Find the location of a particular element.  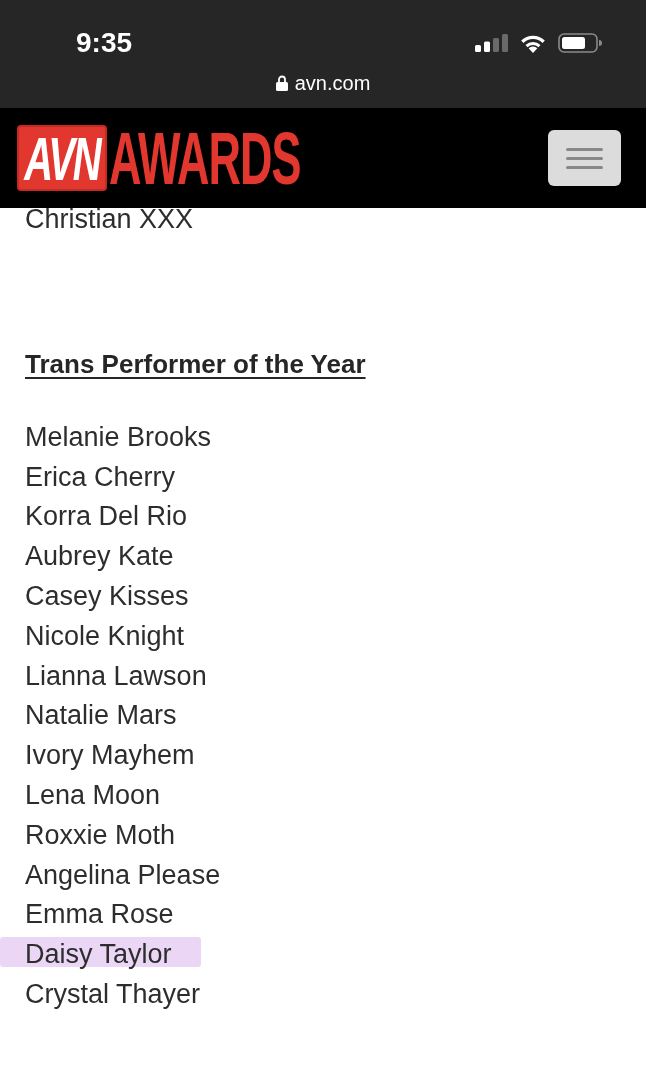

wifi-icon is located at coordinates (533, 43).